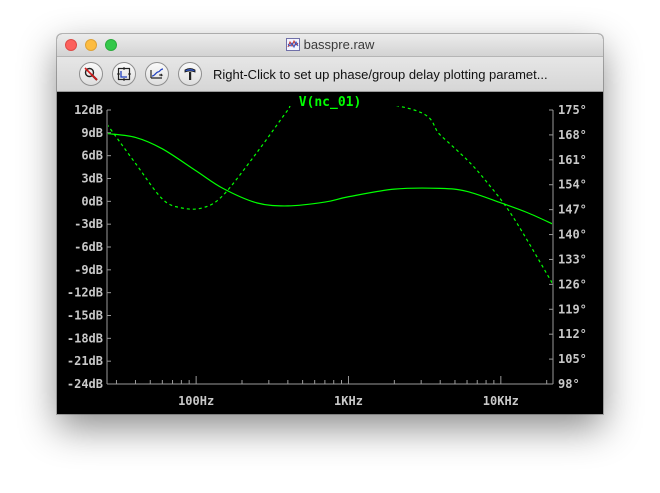 This screenshot has height=493, width=660. What do you see at coordinates (330, 102) in the screenshot?
I see `trace-title: V(nc_01)` at bounding box center [330, 102].